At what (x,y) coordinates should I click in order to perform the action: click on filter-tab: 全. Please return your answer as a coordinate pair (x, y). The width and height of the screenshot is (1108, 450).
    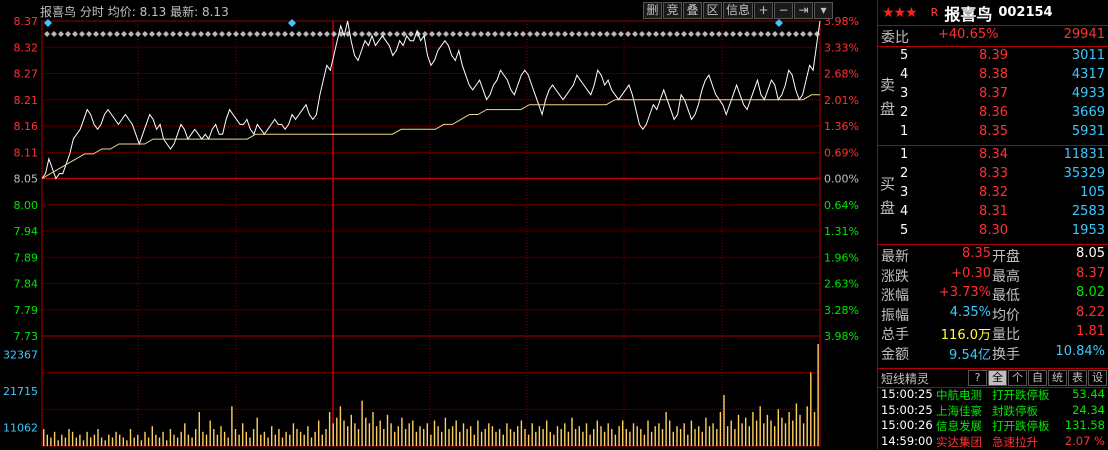
    Looking at the image, I should click on (997, 378).